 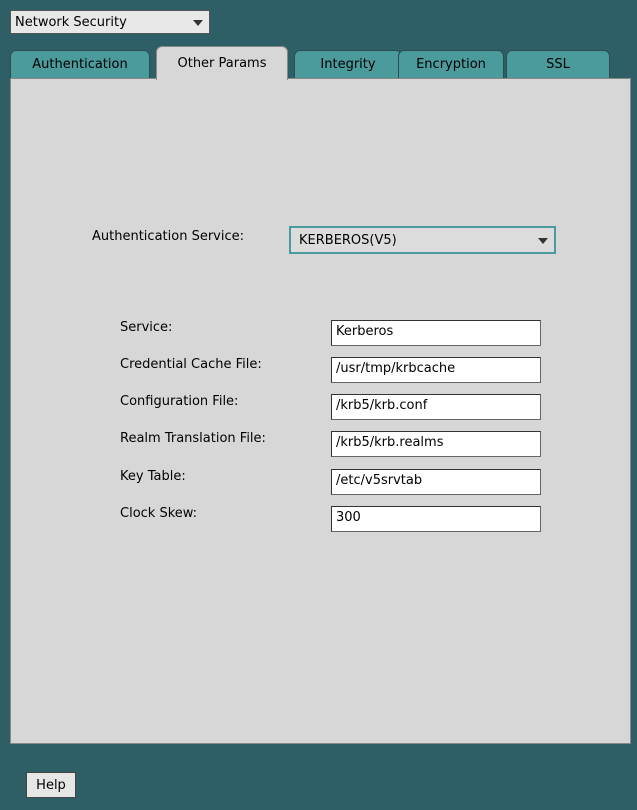 I want to click on tab-ssl: SSL, so click(x=558, y=64).